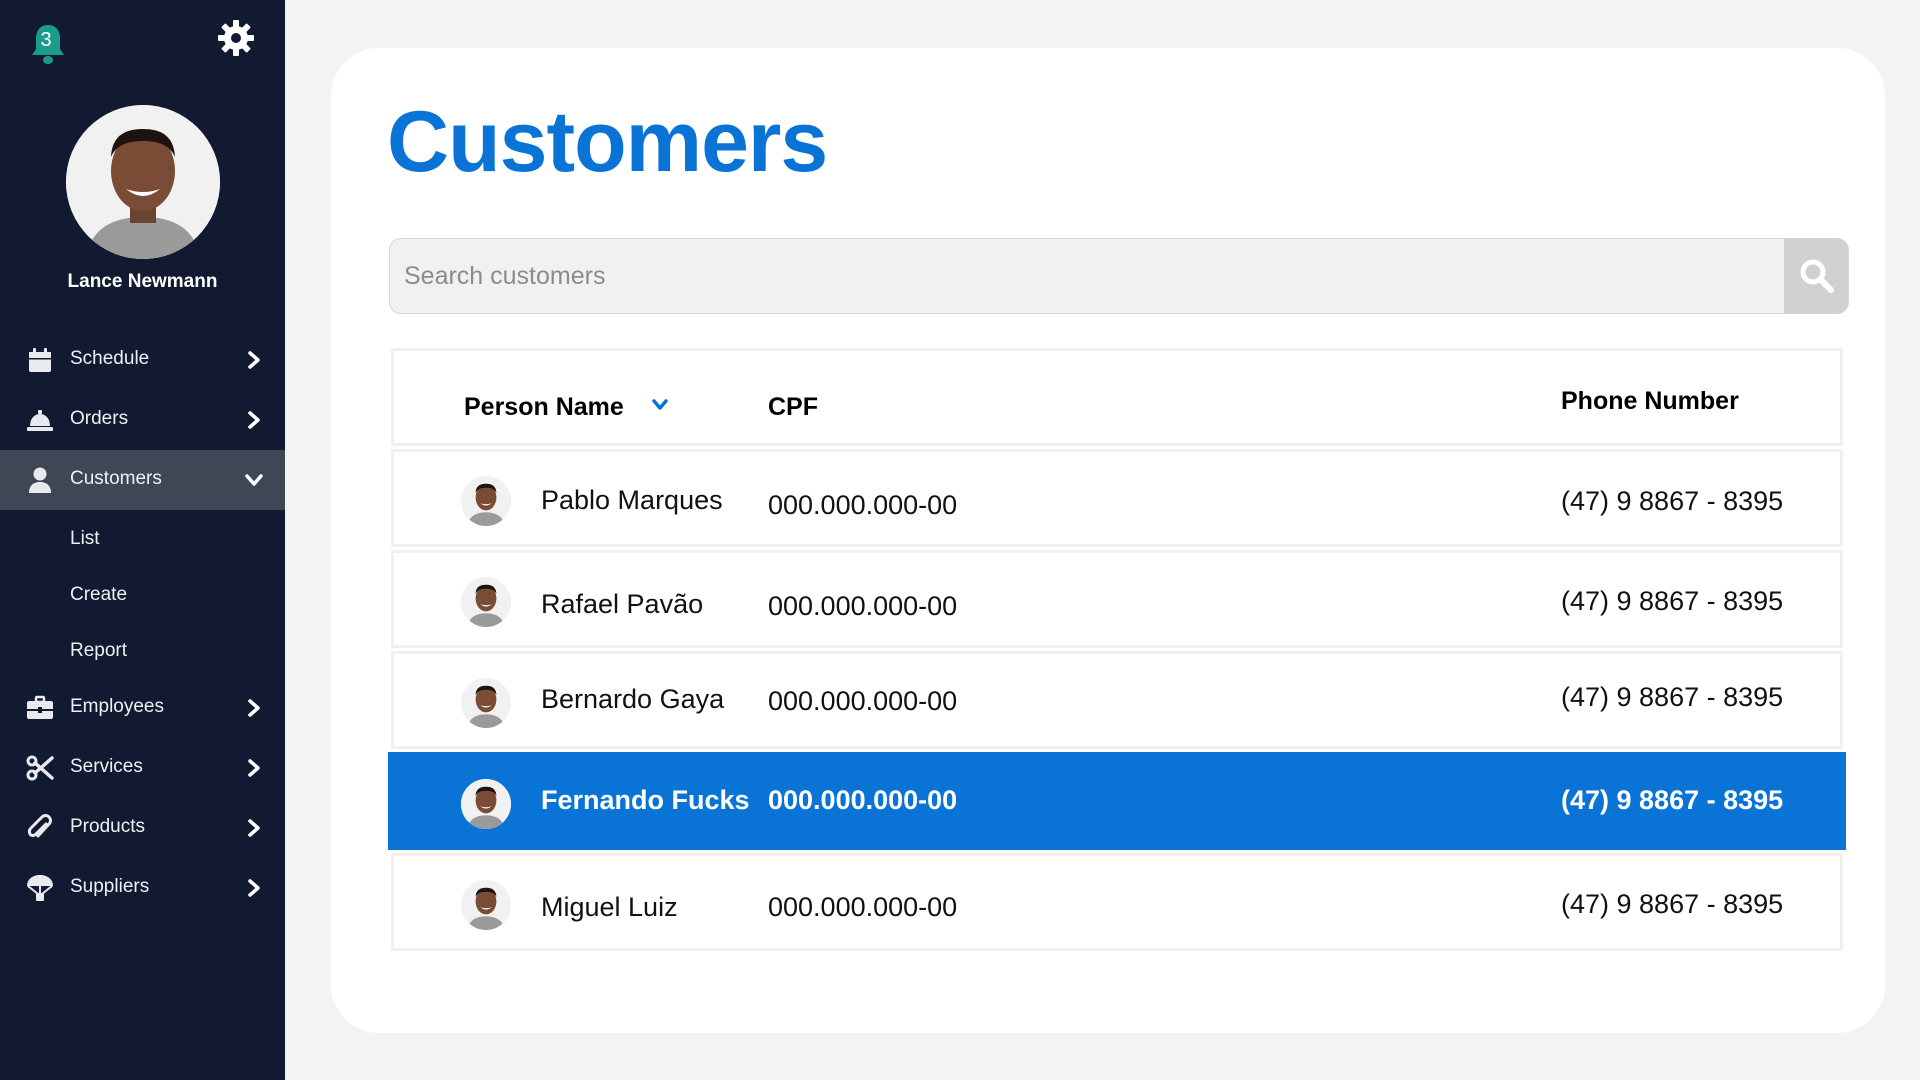 This screenshot has width=1920, height=1080. What do you see at coordinates (40, 420) in the screenshot?
I see `service-bell-icon` at bounding box center [40, 420].